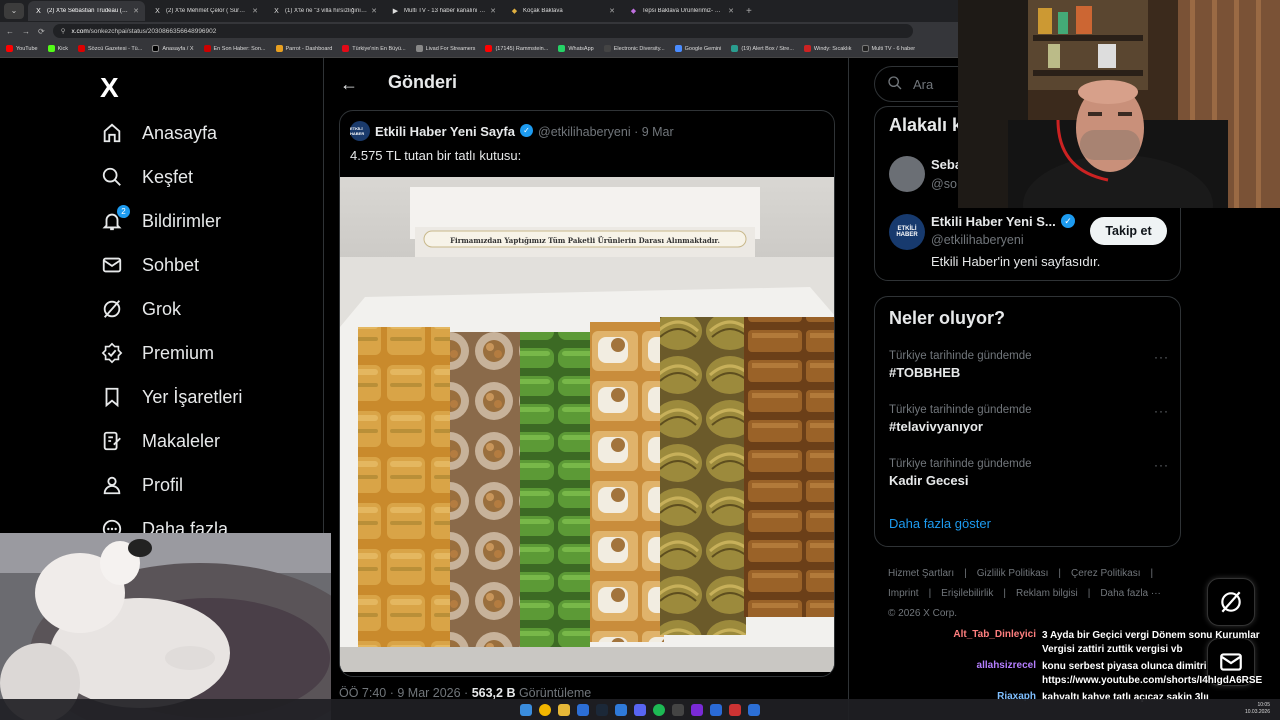 The width and height of the screenshot is (1280, 720). Describe the element at coordinates (940, 523) in the screenshot. I see `show-more-link: Daha fazla göster` at that location.